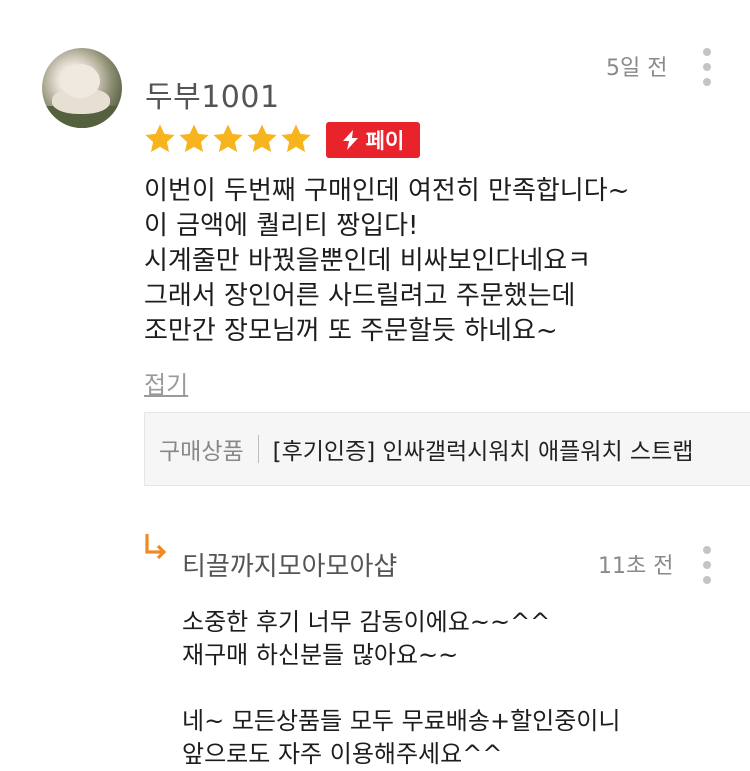 Image resolution: width=750 pixels, height=771 pixels. I want to click on purchased-product: 구매상품 [후기인증] 인싸갤럭시워치 애플워치 스트랩, so click(447, 449).